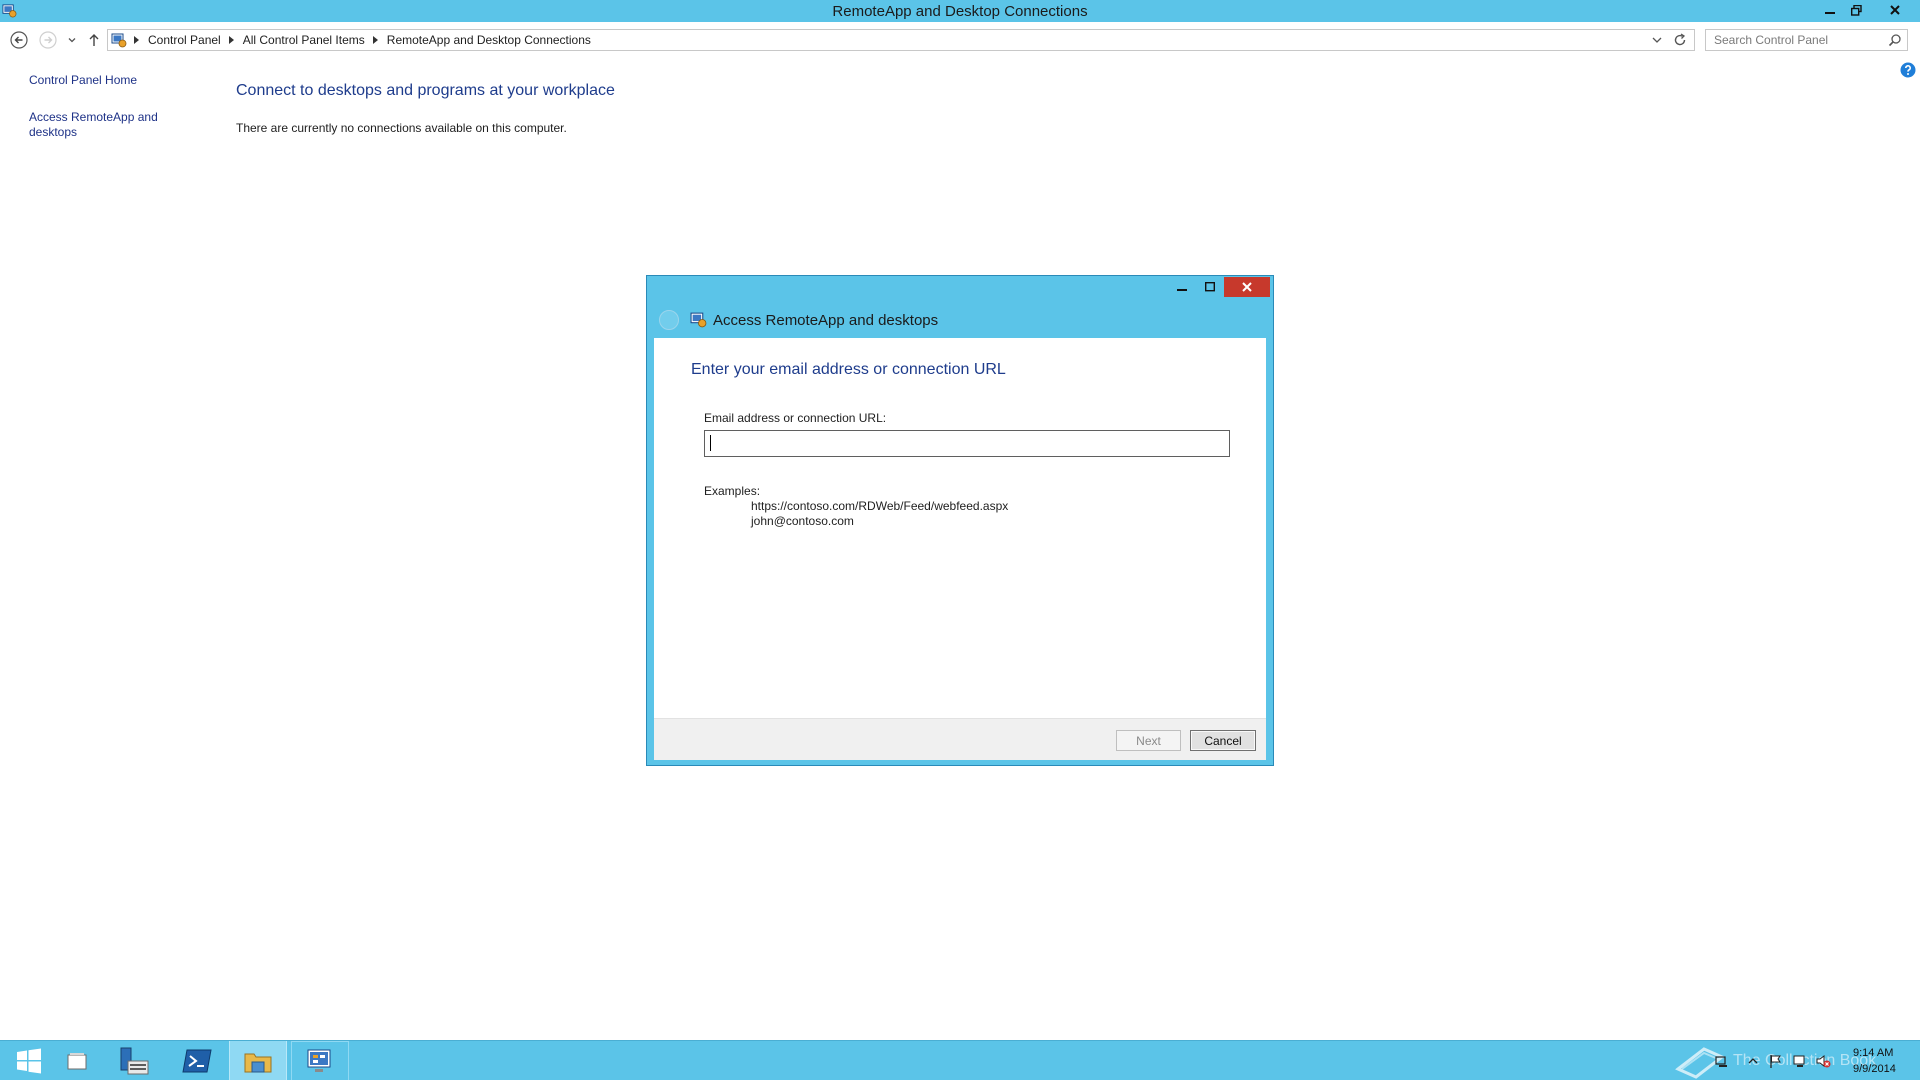 Image resolution: width=1920 pixels, height=1080 pixels. I want to click on close-button, so click(1895, 10).